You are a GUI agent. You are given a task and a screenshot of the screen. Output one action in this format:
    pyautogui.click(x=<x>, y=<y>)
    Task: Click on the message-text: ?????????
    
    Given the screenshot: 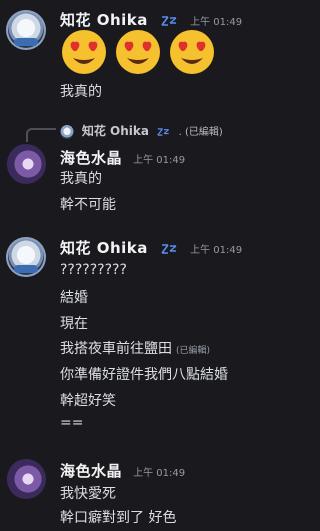 What is the action you would take?
    pyautogui.click(x=93, y=270)
    